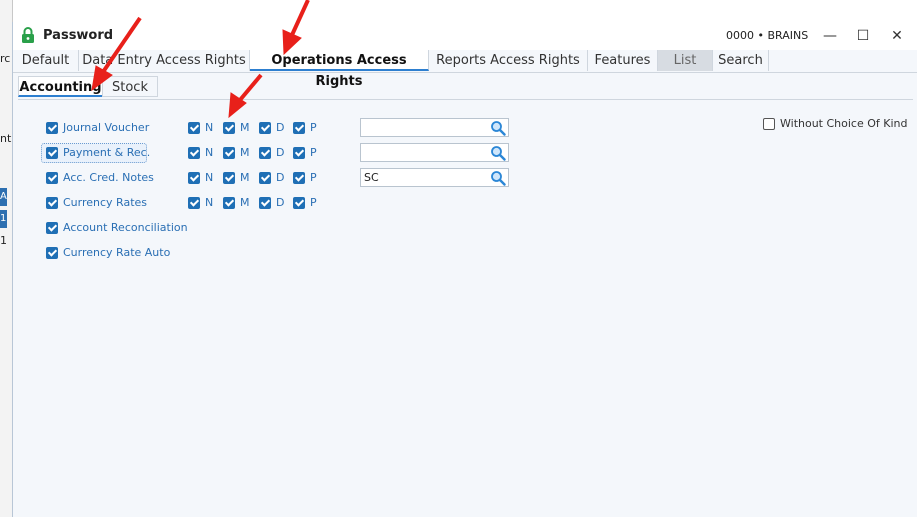  I want to click on subtab-accounting: Accounting, so click(60, 86).